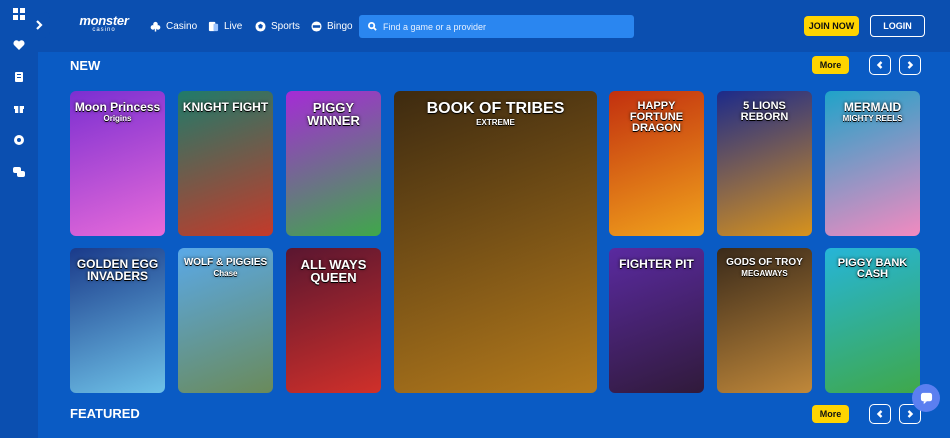  I want to click on game-title-text: GOLDEN EGG INVADERS, so click(117, 270).